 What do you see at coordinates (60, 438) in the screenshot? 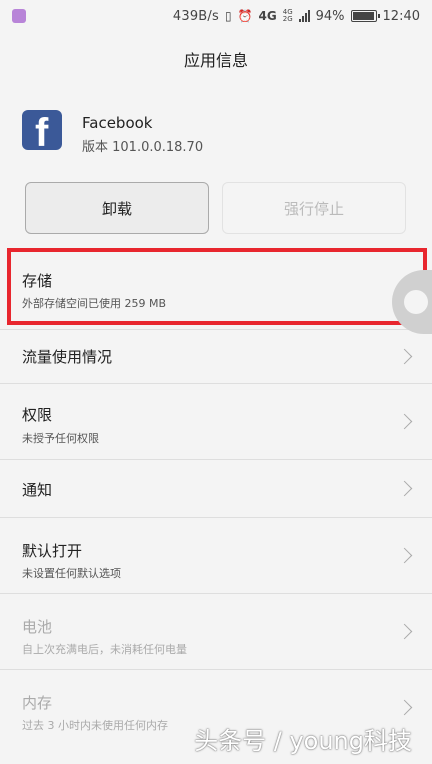
I see `item-subtitle: 未授予任何权限` at bounding box center [60, 438].